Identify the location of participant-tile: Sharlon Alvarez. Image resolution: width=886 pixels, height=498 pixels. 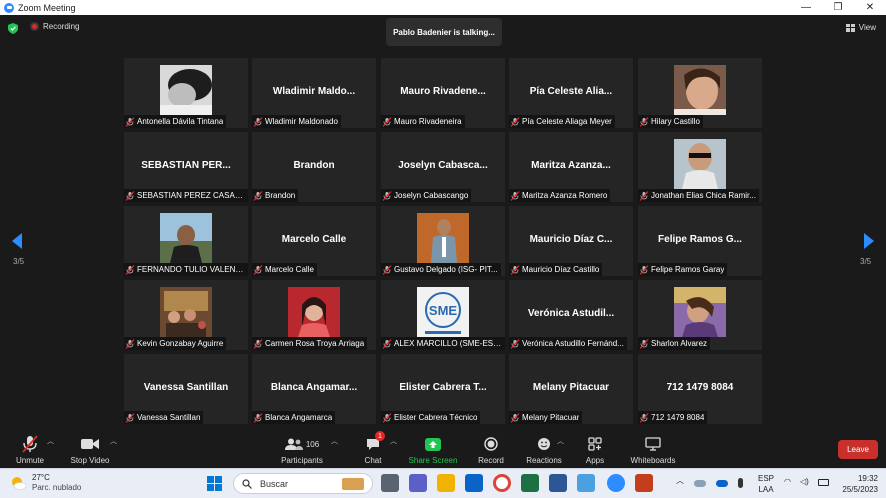
(700, 315).